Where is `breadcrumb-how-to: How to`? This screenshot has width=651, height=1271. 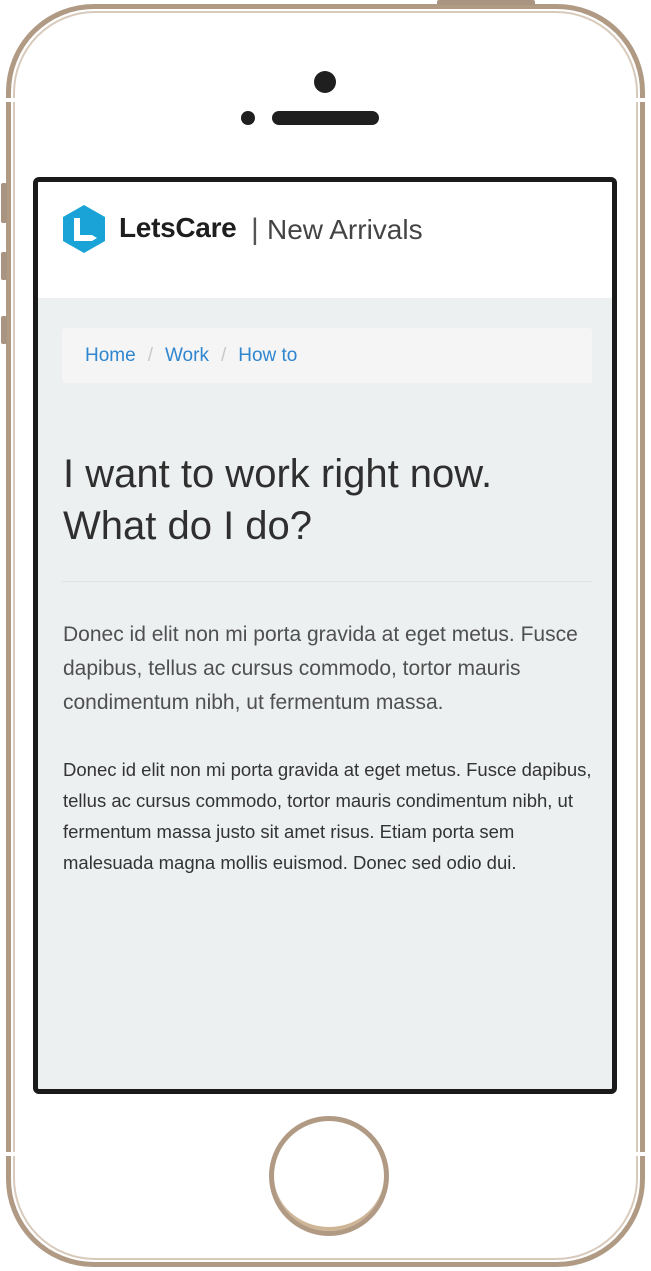
breadcrumb-how-to: How to is located at coordinates (267, 356).